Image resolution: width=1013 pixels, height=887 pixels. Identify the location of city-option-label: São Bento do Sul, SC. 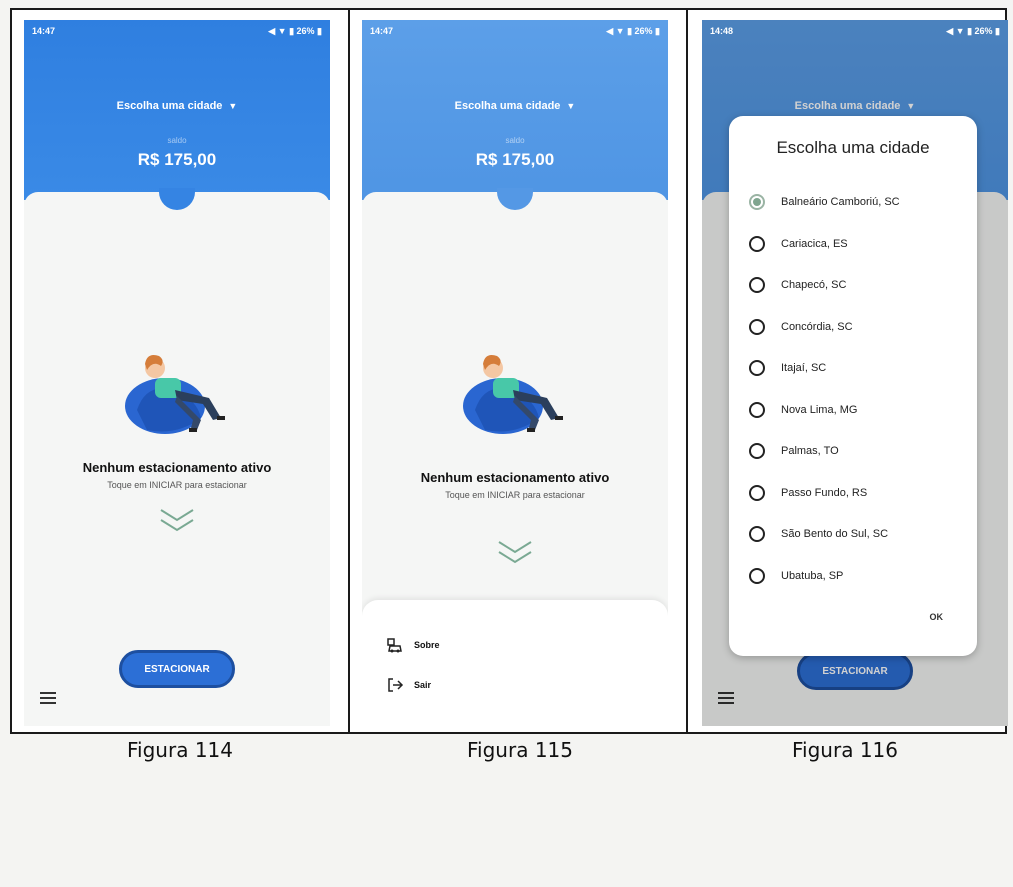
(835, 534).